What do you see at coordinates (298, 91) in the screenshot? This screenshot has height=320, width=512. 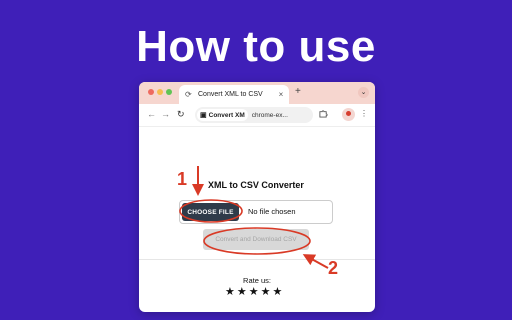 I see `new-tab-button: +` at bounding box center [298, 91].